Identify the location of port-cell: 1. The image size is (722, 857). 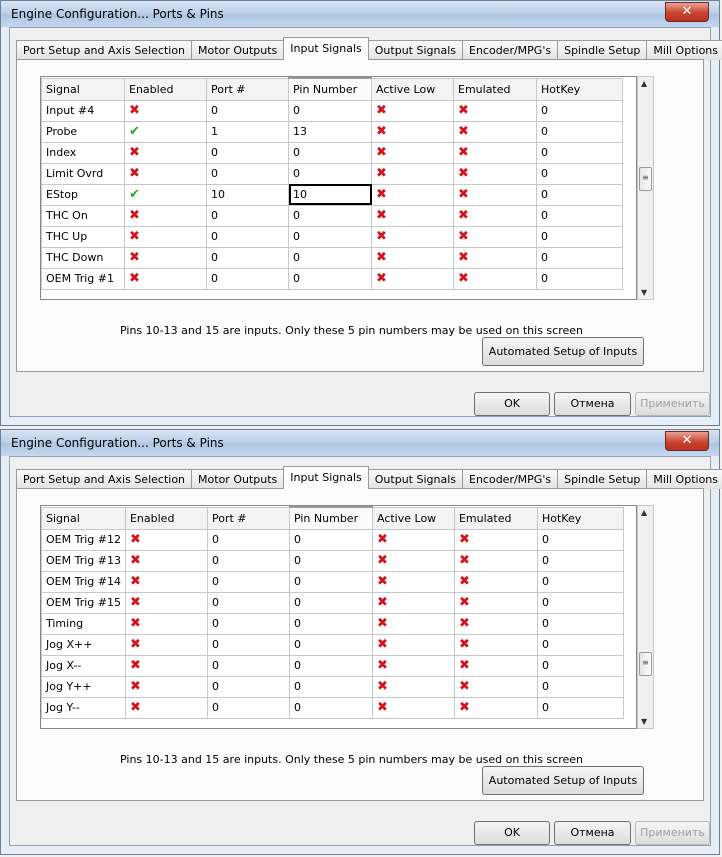
(247, 131).